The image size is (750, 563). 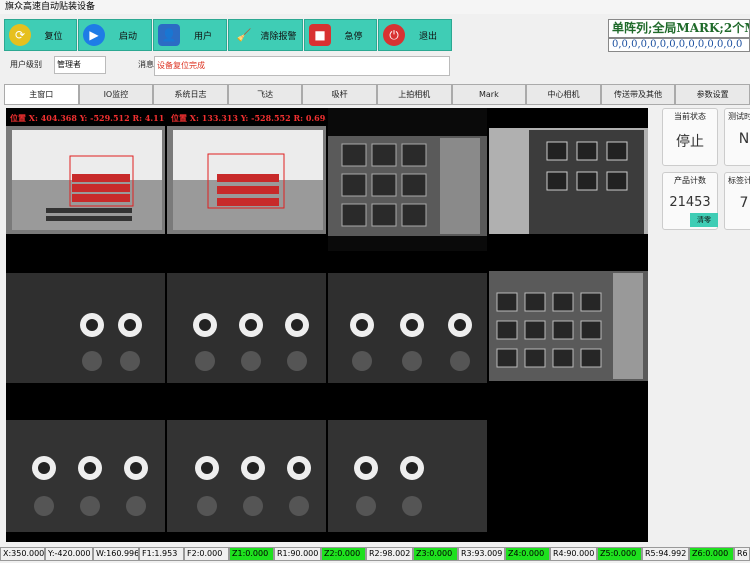 What do you see at coordinates (343, 554) in the screenshot?
I see `status-z2: Z2:0.000` at bounding box center [343, 554].